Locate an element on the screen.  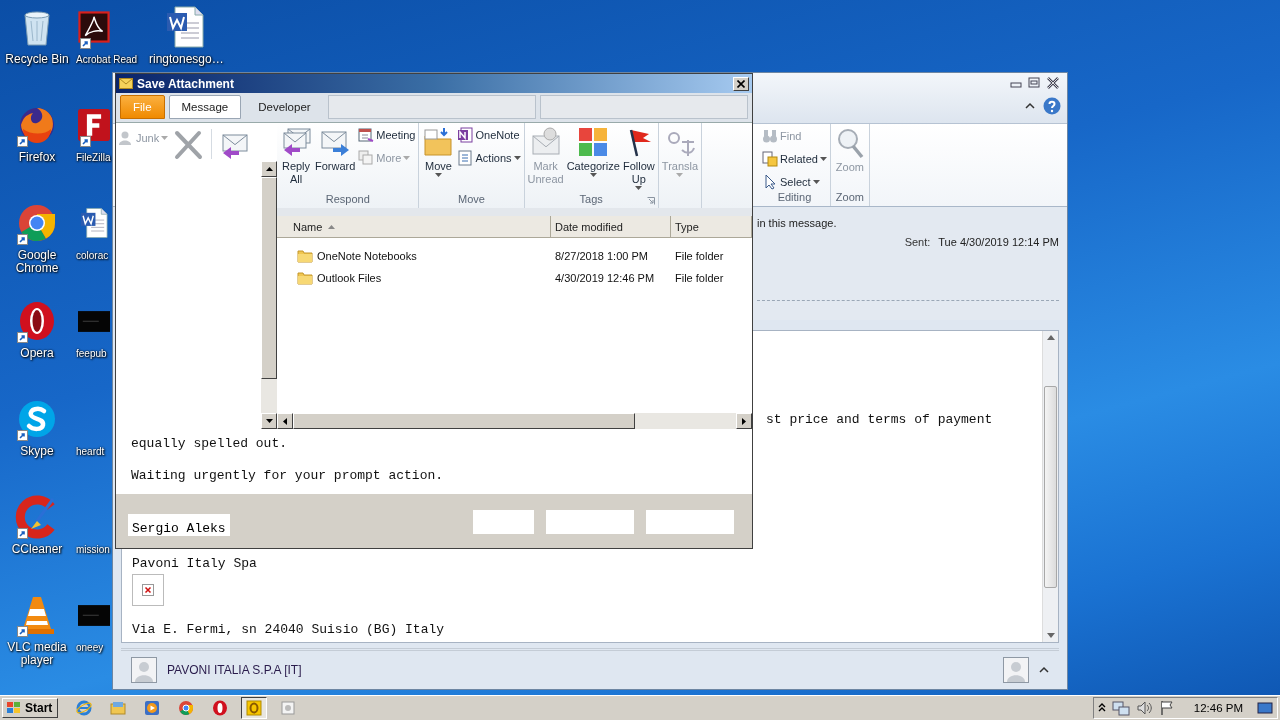
word-document-icon is located at coordinates (94, 223).